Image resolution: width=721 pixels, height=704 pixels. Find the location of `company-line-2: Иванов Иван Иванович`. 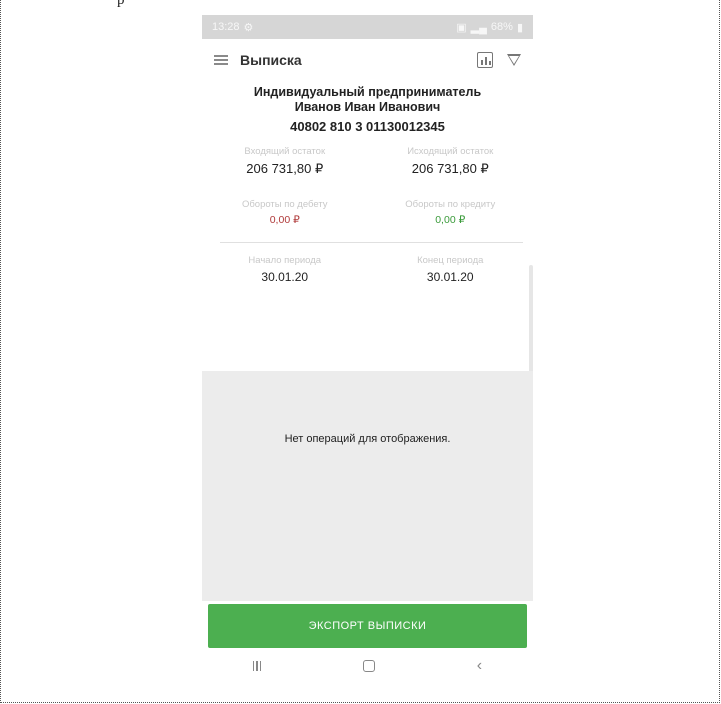

company-line-2: Иванов Иван Иванович is located at coordinates (367, 107).